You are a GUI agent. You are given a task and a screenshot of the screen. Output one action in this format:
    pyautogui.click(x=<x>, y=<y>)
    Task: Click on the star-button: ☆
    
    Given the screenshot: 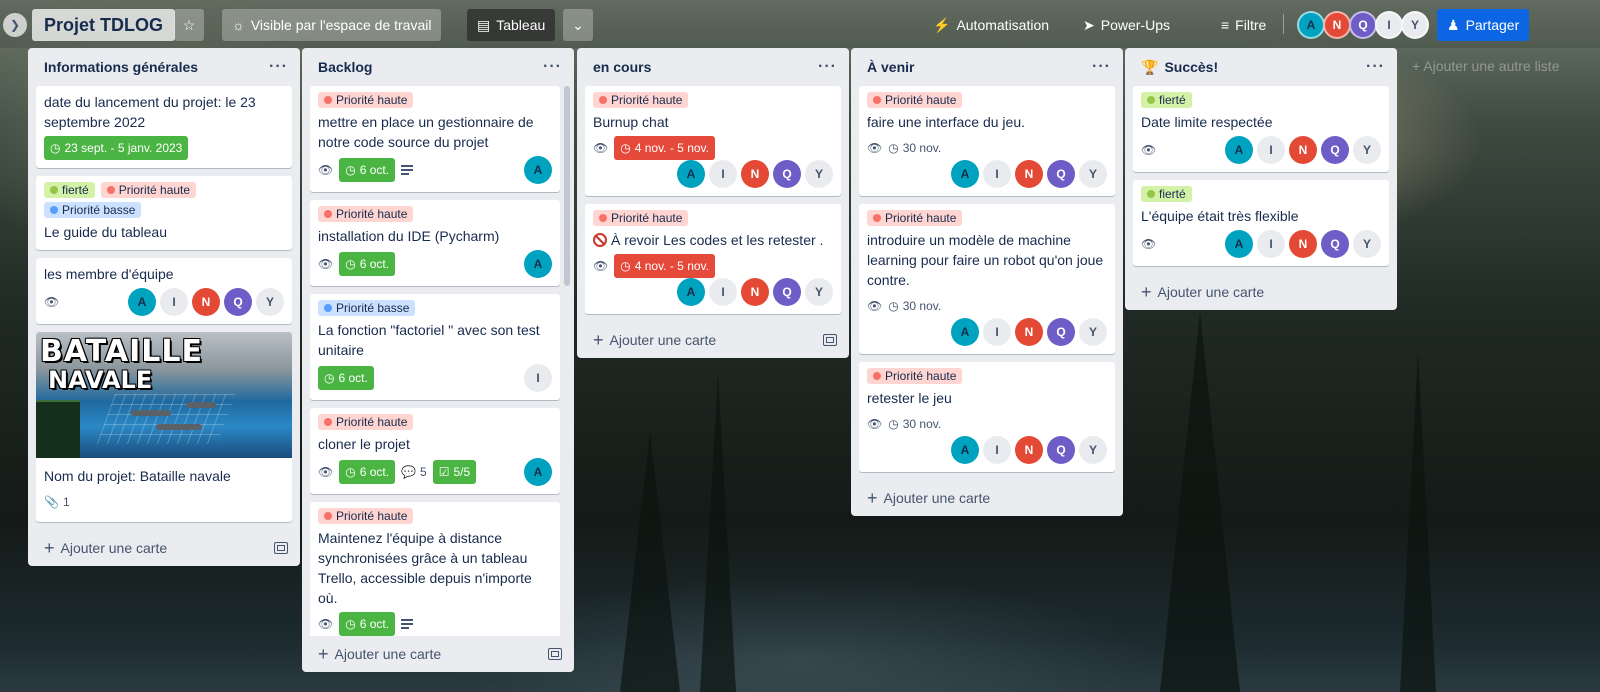 What is the action you would take?
    pyautogui.click(x=189, y=25)
    